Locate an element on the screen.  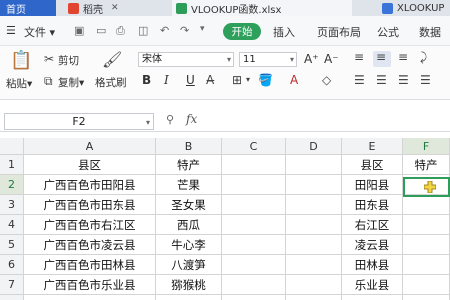
cell-f6 is located at coordinates (426, 265).